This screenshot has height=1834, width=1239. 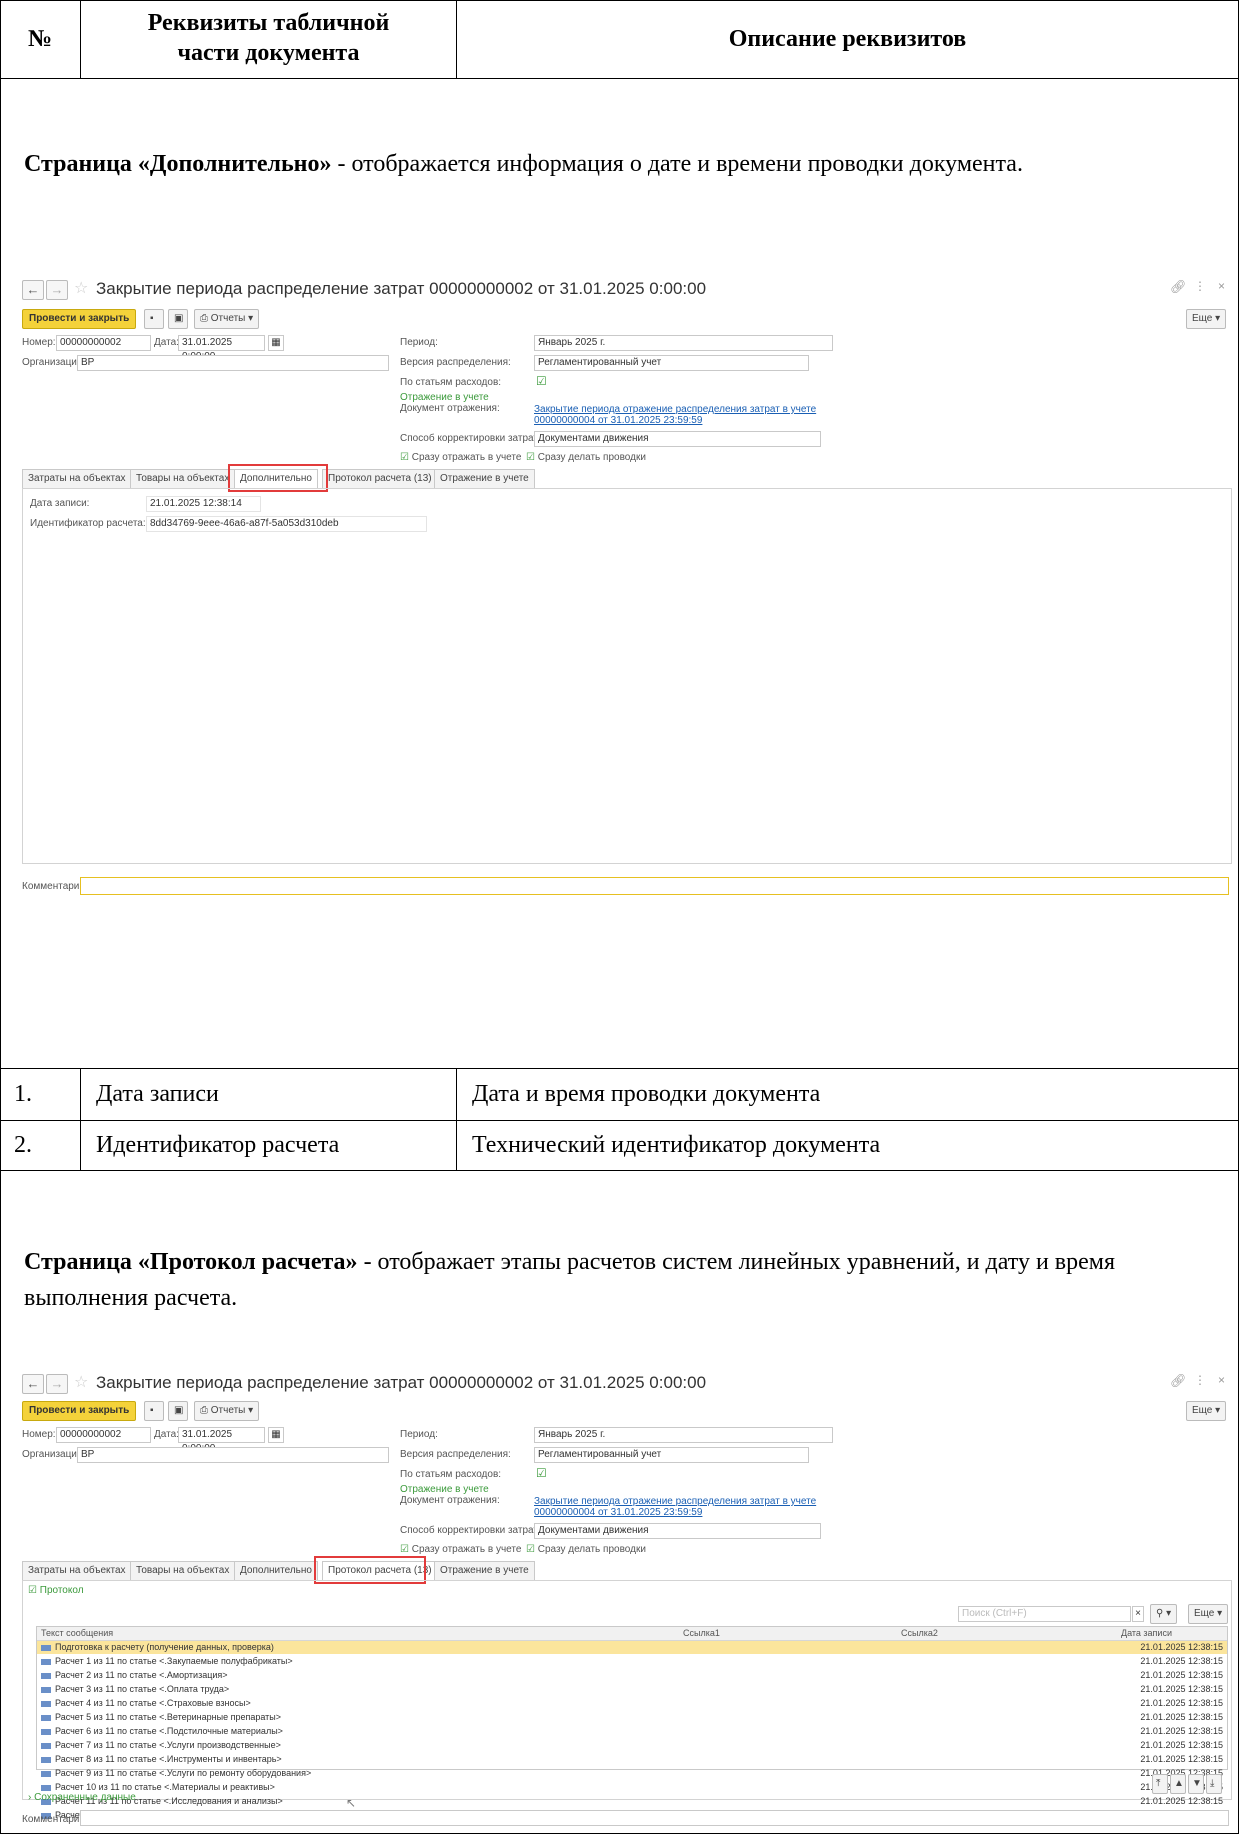 What do you see at coordinates (203, 504) in the screenshot?
I see `record-date-field: 21.01.2025 12:38:14` at bounding box center [203, 504].